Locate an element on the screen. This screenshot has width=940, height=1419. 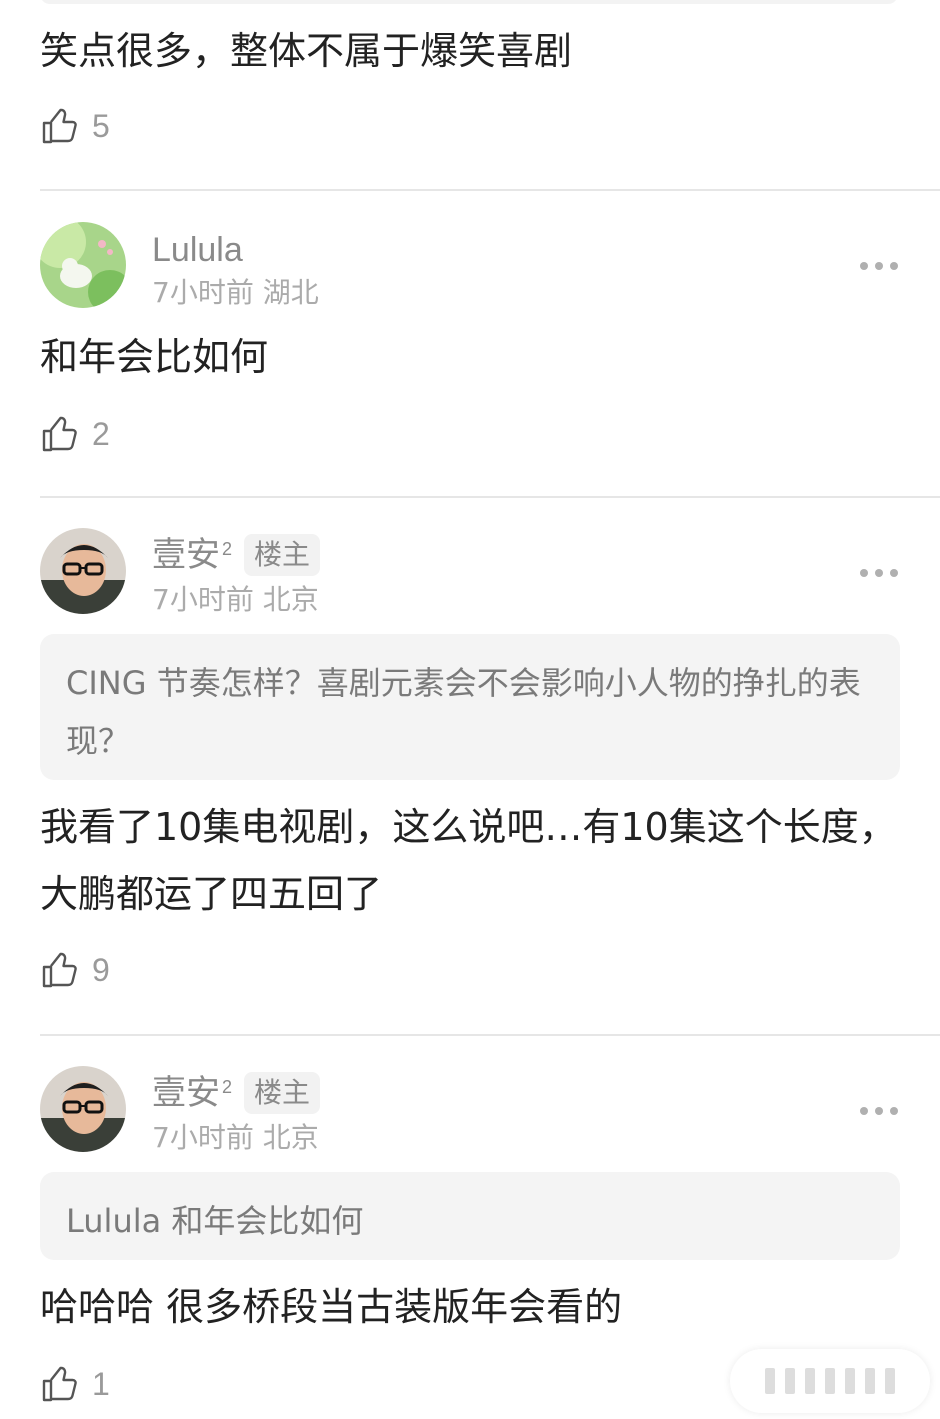
comment-text: 和年会比如何 is located at coordinates (154, 357).